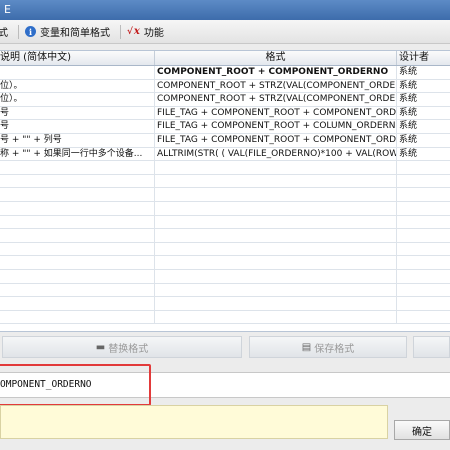  I want to click on extra-button, so click(431, 347).